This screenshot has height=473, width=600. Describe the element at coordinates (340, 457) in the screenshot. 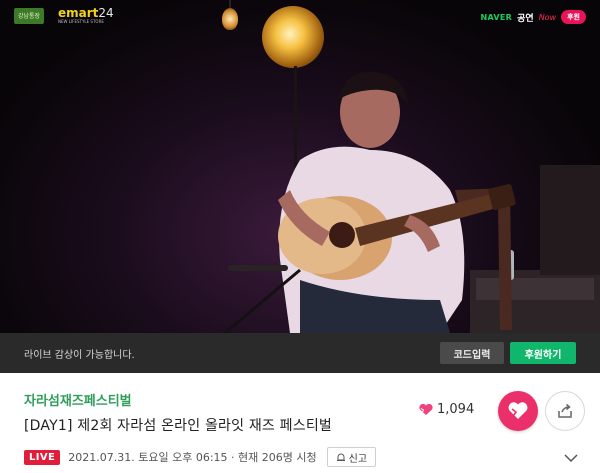

I see `report-icon` at that location.